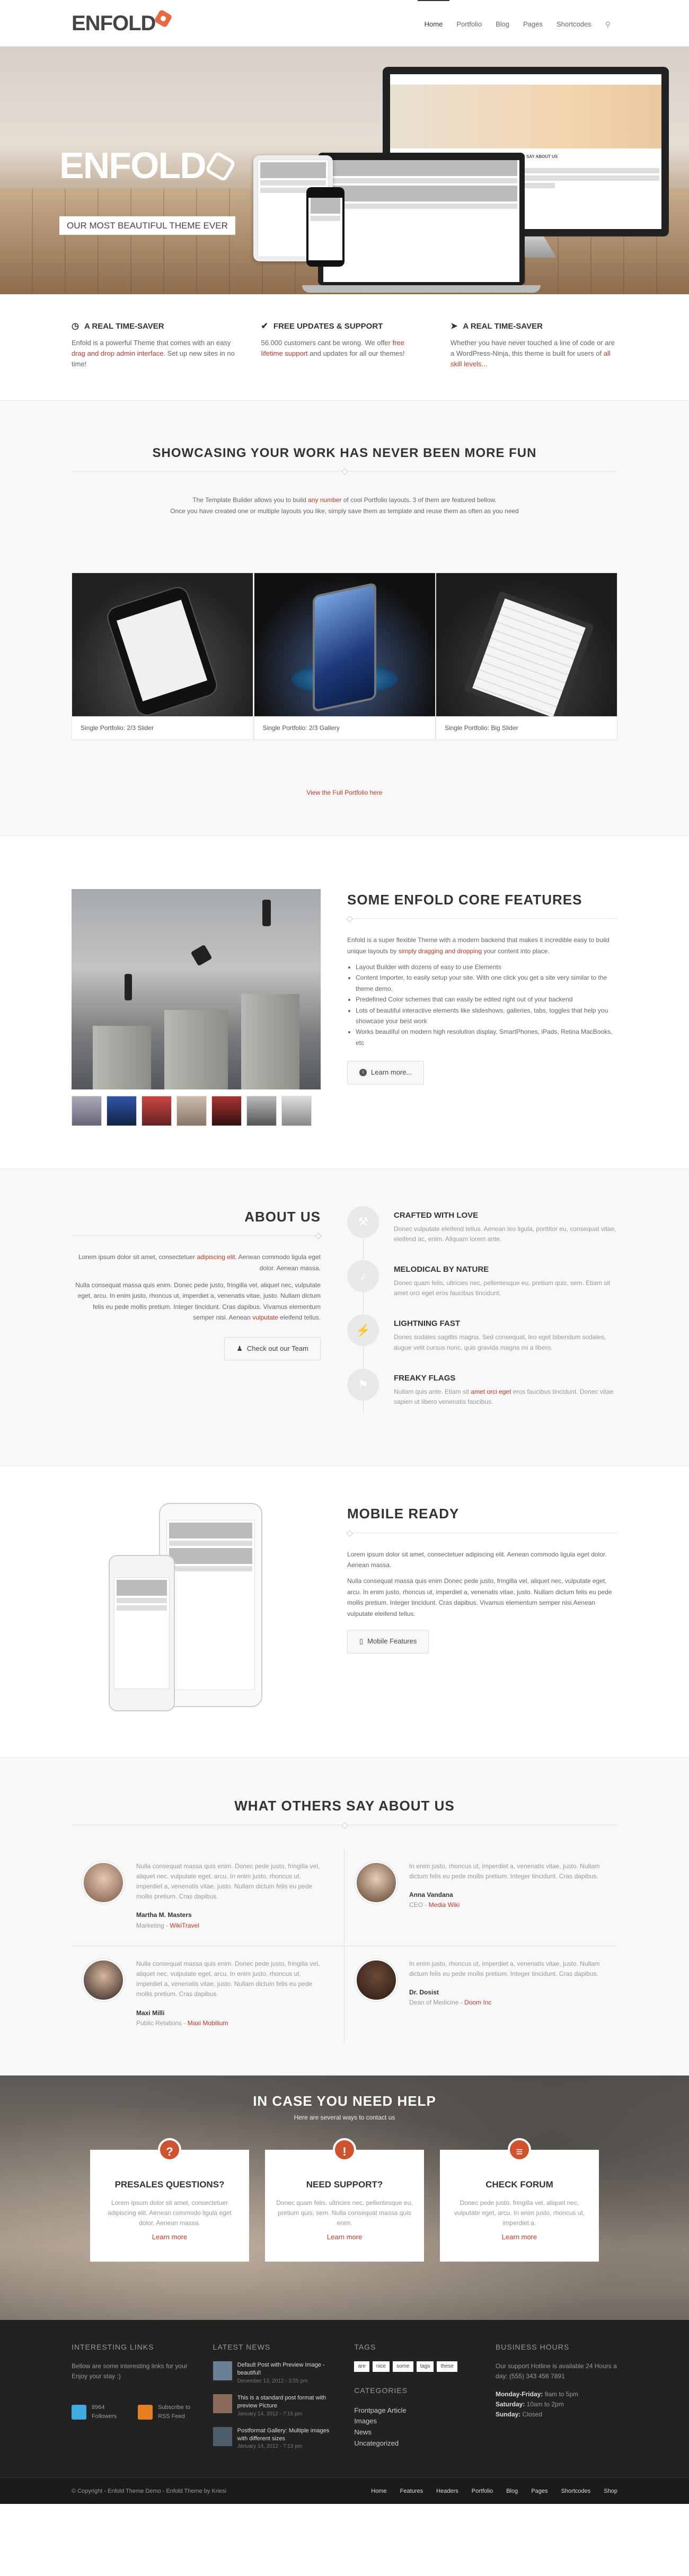 The width and height of the screenshot is (689, 2576). Describe the element at coordinates (324, 500) in the screenshot. I see `intro-link: any number` at that location.